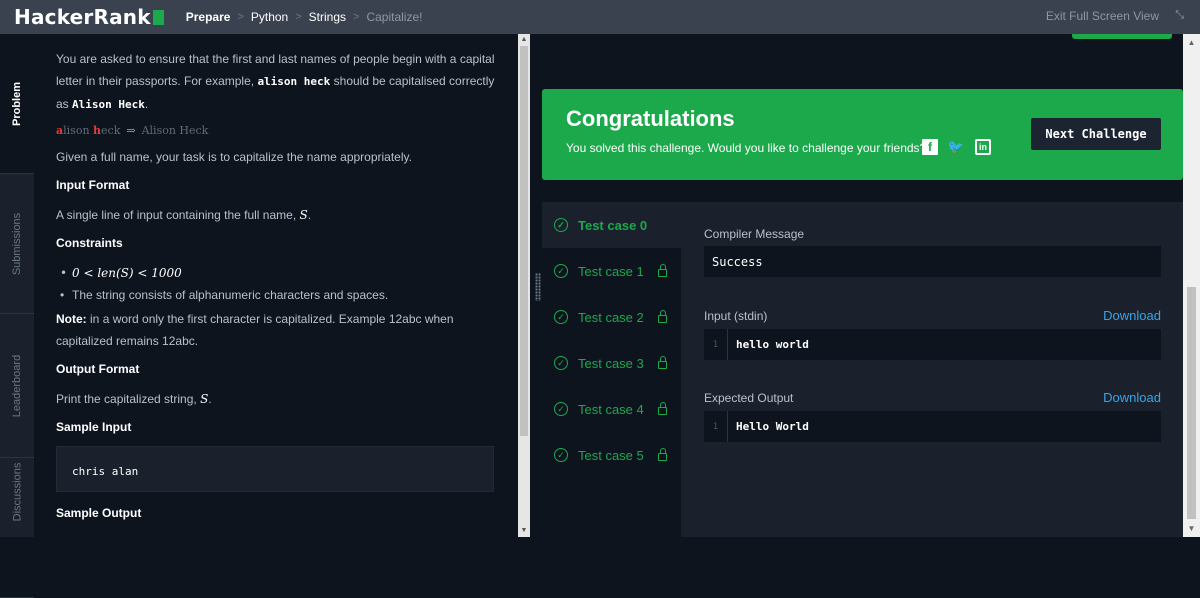 The width and height of the screenshot is (1200, 598). Describe the element at coordinates (99, 513) in the screenshot. I see `sample-output-heading: Sample Output` at that location.